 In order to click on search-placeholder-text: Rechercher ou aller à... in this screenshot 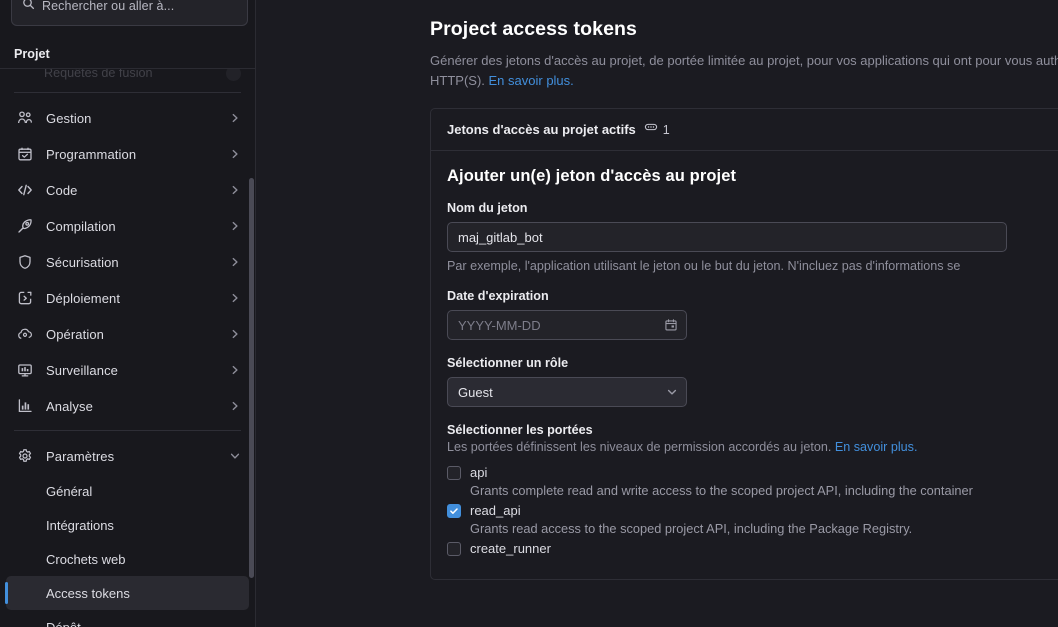, I will do `click(108, 6)`.